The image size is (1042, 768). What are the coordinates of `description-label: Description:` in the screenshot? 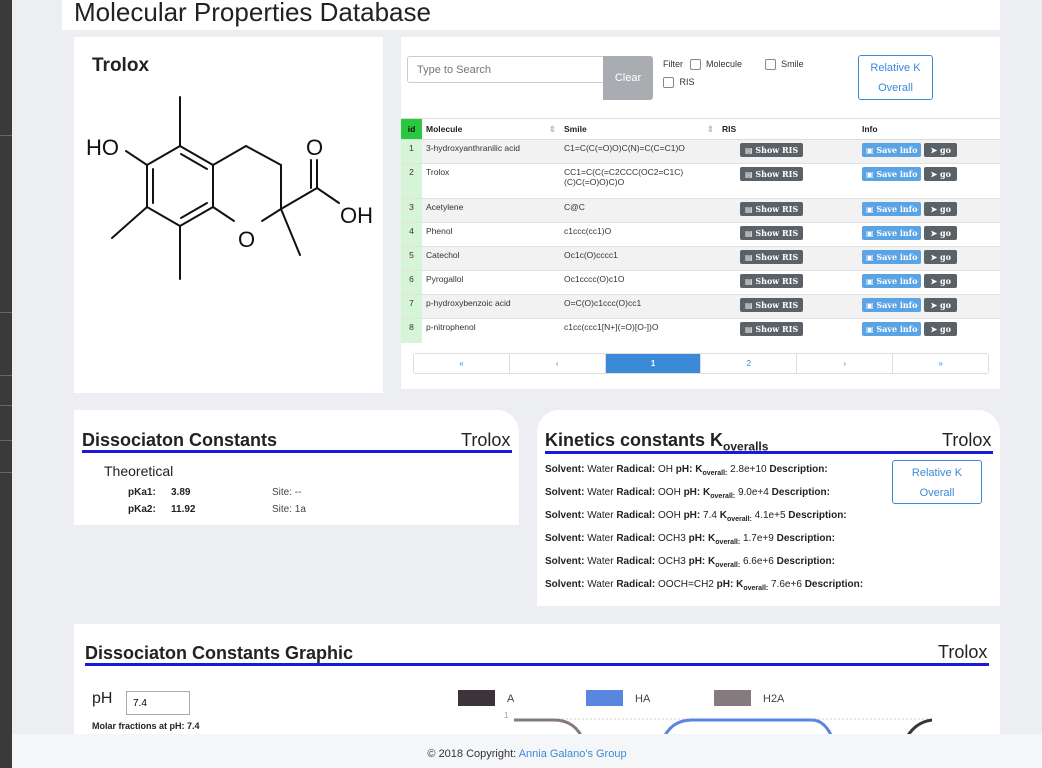 It's located at (834, 584).